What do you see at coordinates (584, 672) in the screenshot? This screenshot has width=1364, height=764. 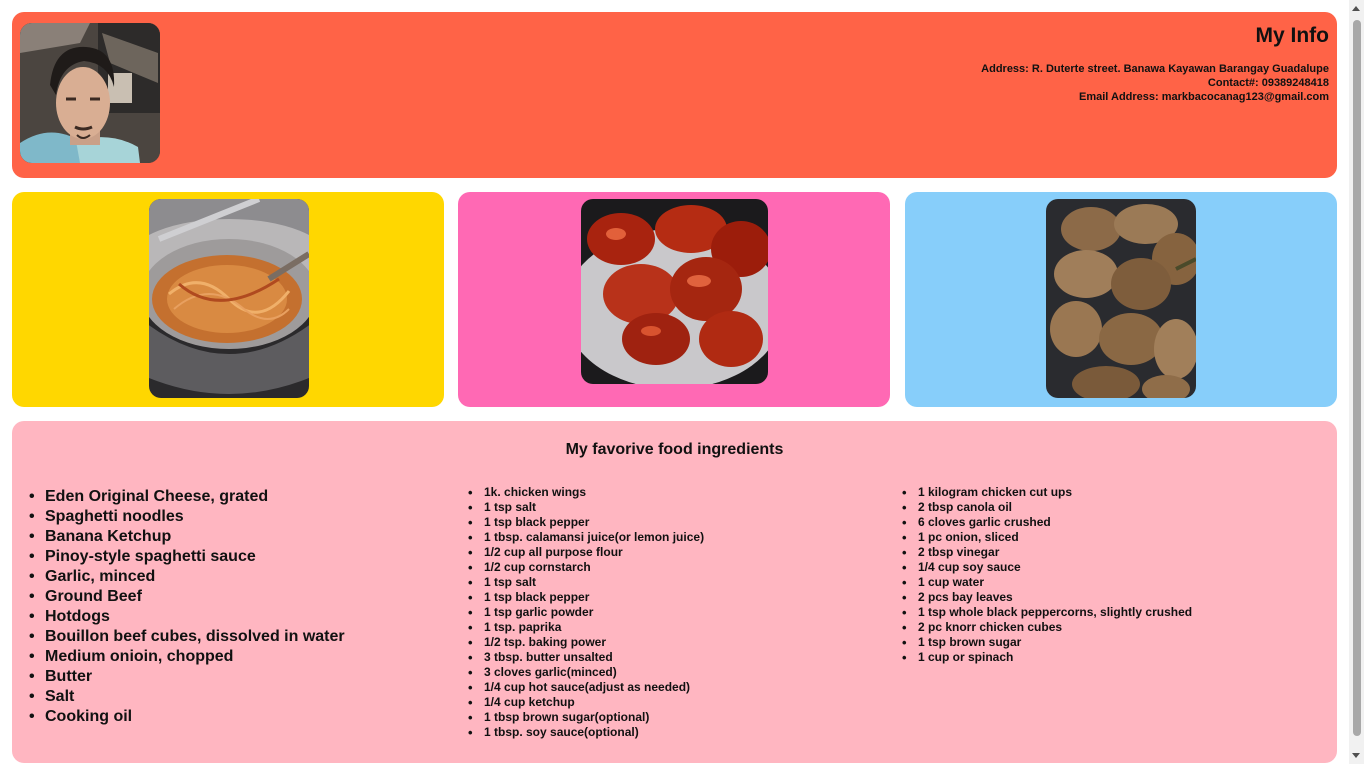 I see `list-item: 3 cloves garlic(minced)` at bounding box center [584, 672].